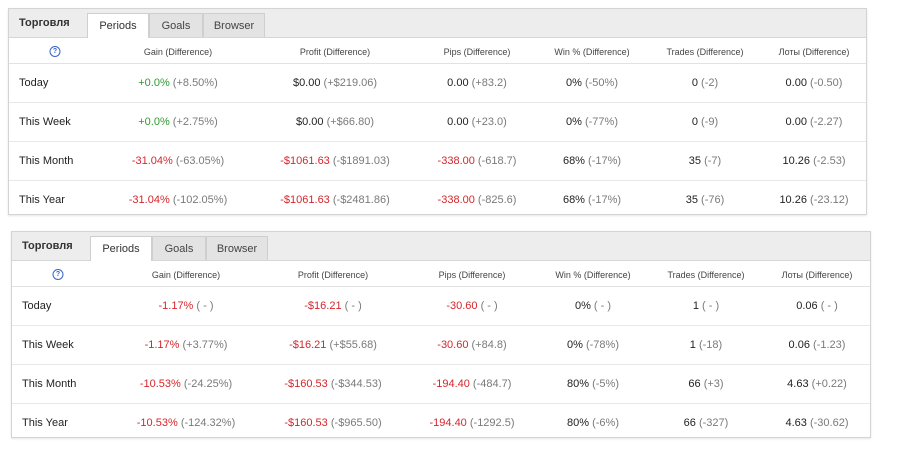 This screenshot has height=450, width=904. Describe the element at coordinates (456, 200) in the screenshot. I see `cell-value: -338.00` at that location.